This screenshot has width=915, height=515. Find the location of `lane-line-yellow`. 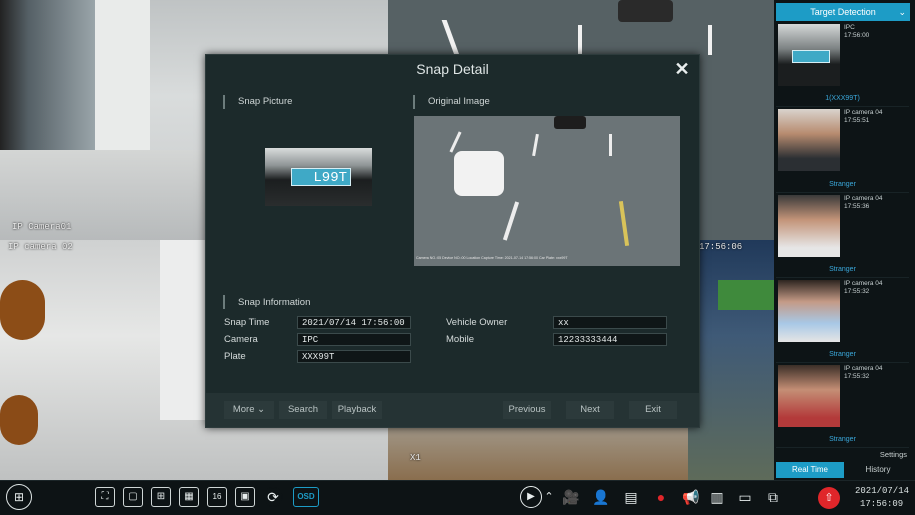

lane-line-yellow is located at coordinates (624, 223).